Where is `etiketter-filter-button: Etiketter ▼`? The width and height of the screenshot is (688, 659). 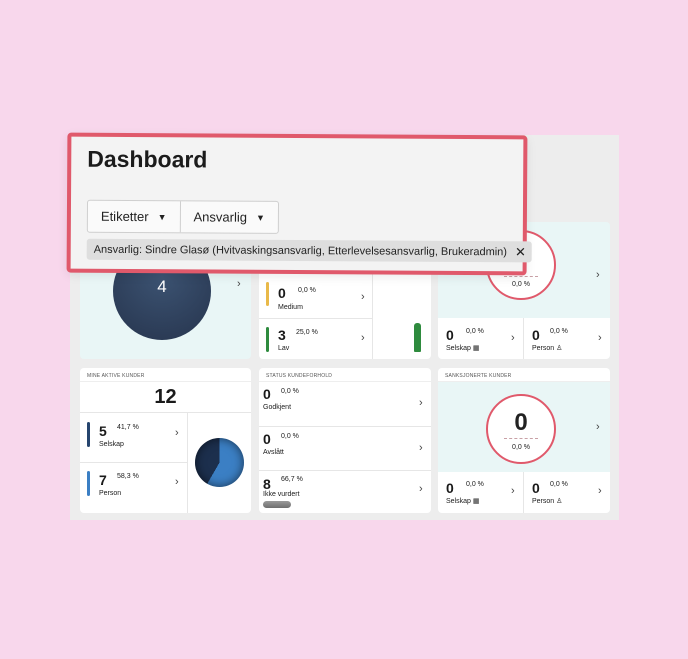
etiketter-filter-button: Etiketter ▼ is located at coordinates (134, 217).